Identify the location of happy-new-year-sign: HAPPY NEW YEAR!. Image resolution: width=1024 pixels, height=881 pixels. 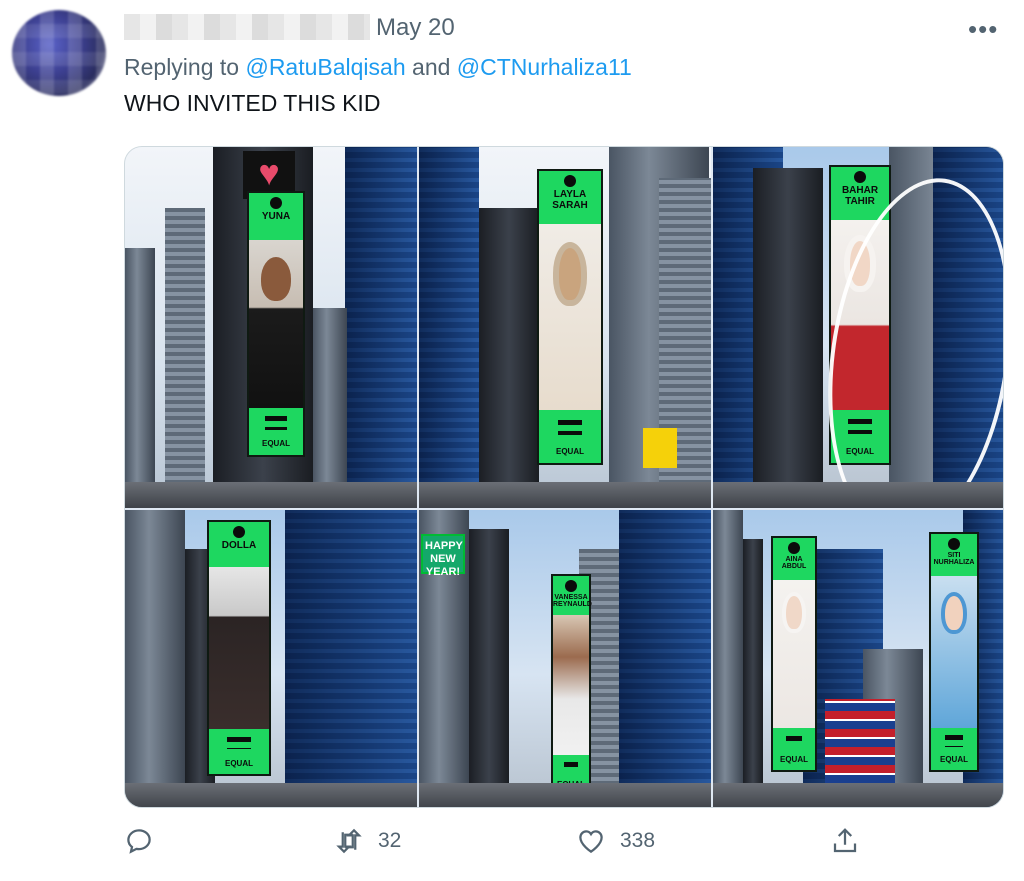
(443, 556).